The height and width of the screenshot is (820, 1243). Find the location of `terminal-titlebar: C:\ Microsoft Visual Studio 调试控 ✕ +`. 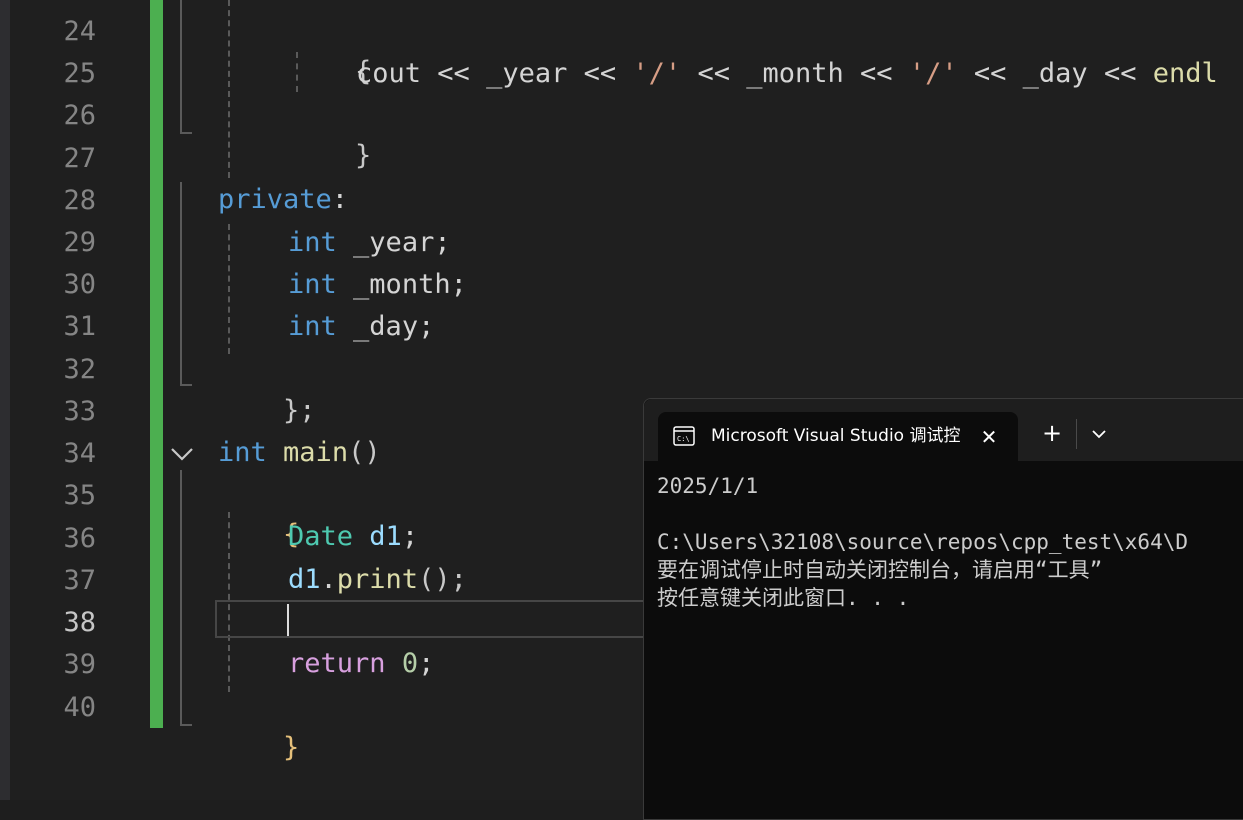

terminal-titlebar: C:\ Microsoft Visual Studio 调试控 ✕ + is located at coordinates (943, 430).